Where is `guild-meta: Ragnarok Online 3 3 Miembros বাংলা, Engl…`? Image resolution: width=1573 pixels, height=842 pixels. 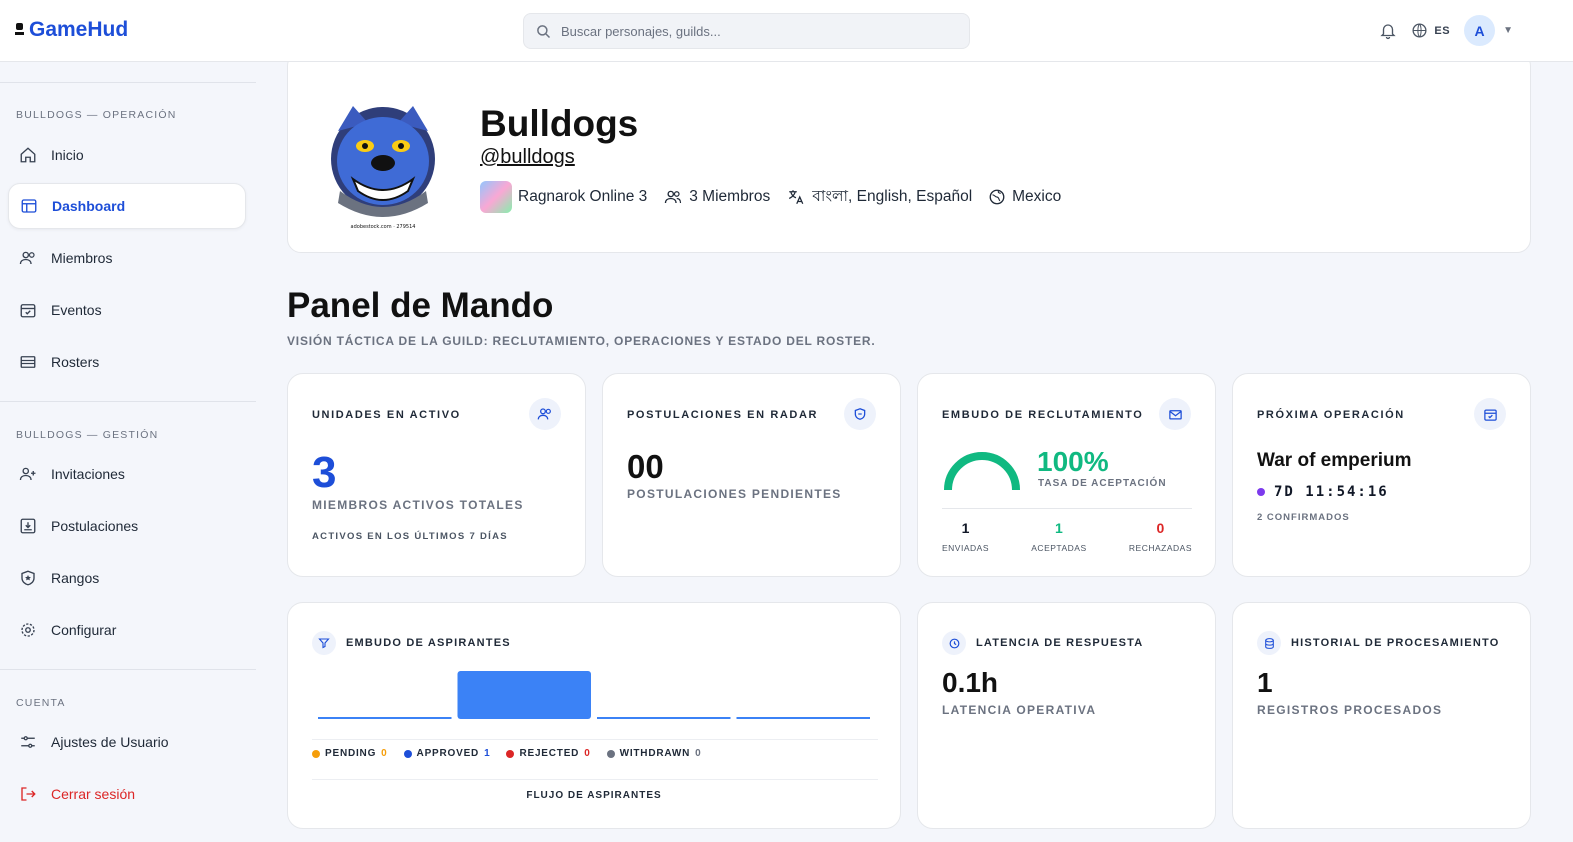 guild-meta: Ragnarok Online 3 3 Miembros বাংলা, Engl… is located at coordinates (770, 197).